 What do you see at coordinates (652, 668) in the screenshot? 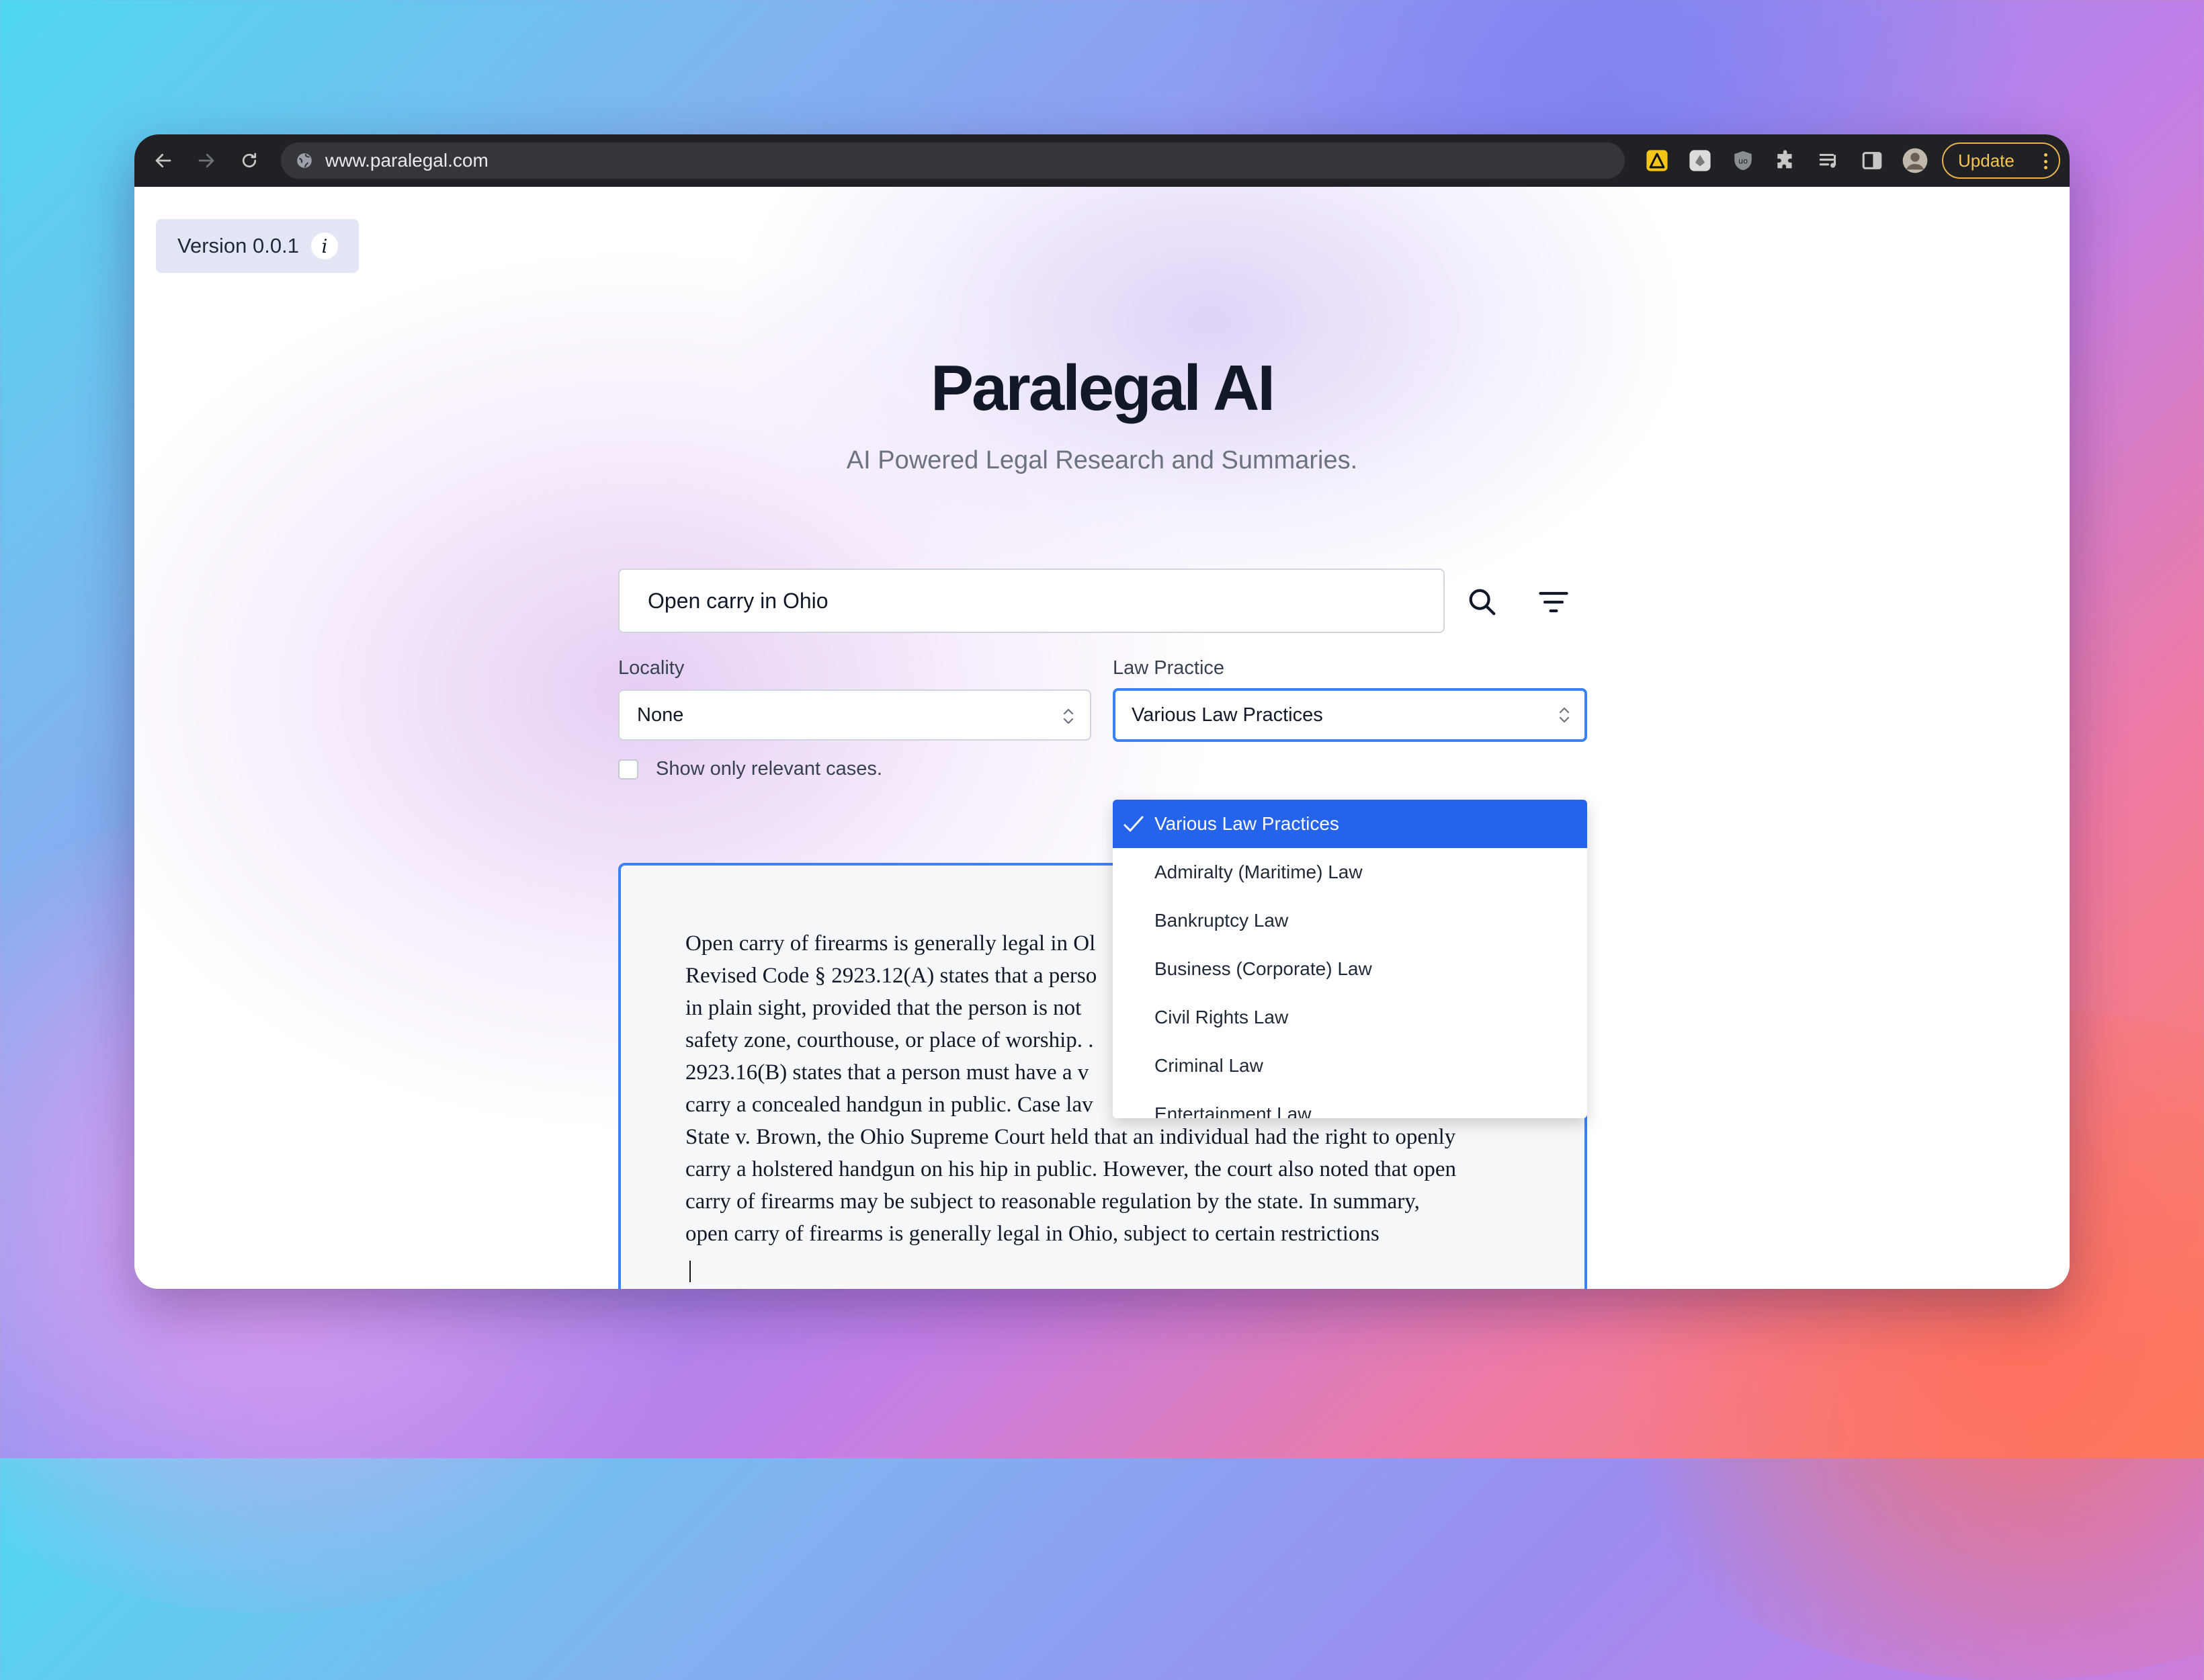
I see `locality-label: Locality` at bounding box center [652, 668].